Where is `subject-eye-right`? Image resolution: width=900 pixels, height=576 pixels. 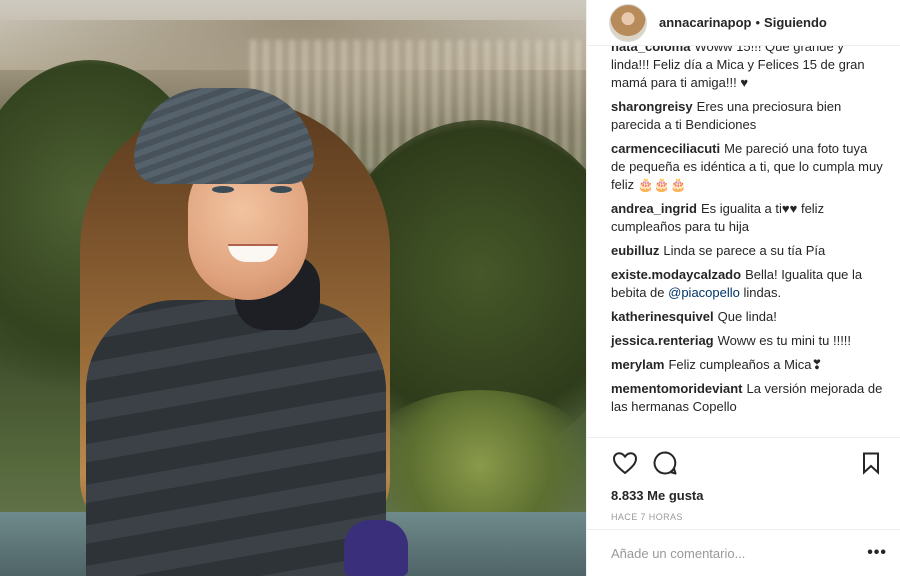 subject-eye-right is located at coordinates (281, 189).